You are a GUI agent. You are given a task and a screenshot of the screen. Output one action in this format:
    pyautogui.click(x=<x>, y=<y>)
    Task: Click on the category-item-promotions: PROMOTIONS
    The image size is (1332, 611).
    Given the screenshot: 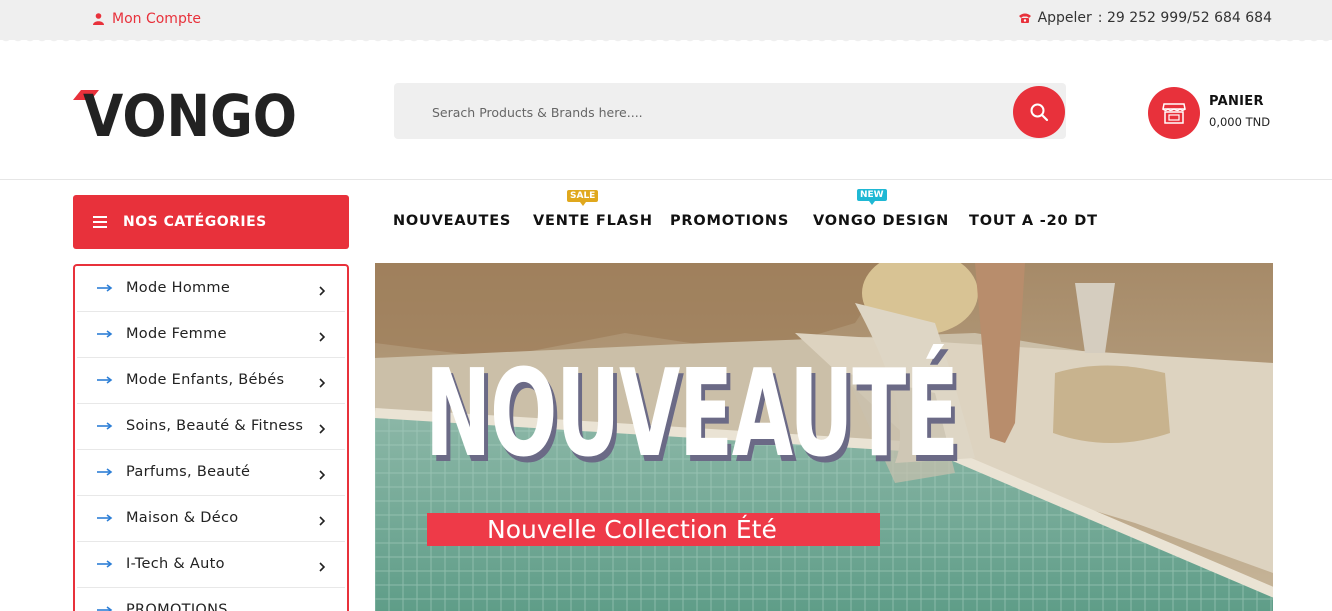 What is the action you would take?
    pyautogui.click(x=211, y=599)
    